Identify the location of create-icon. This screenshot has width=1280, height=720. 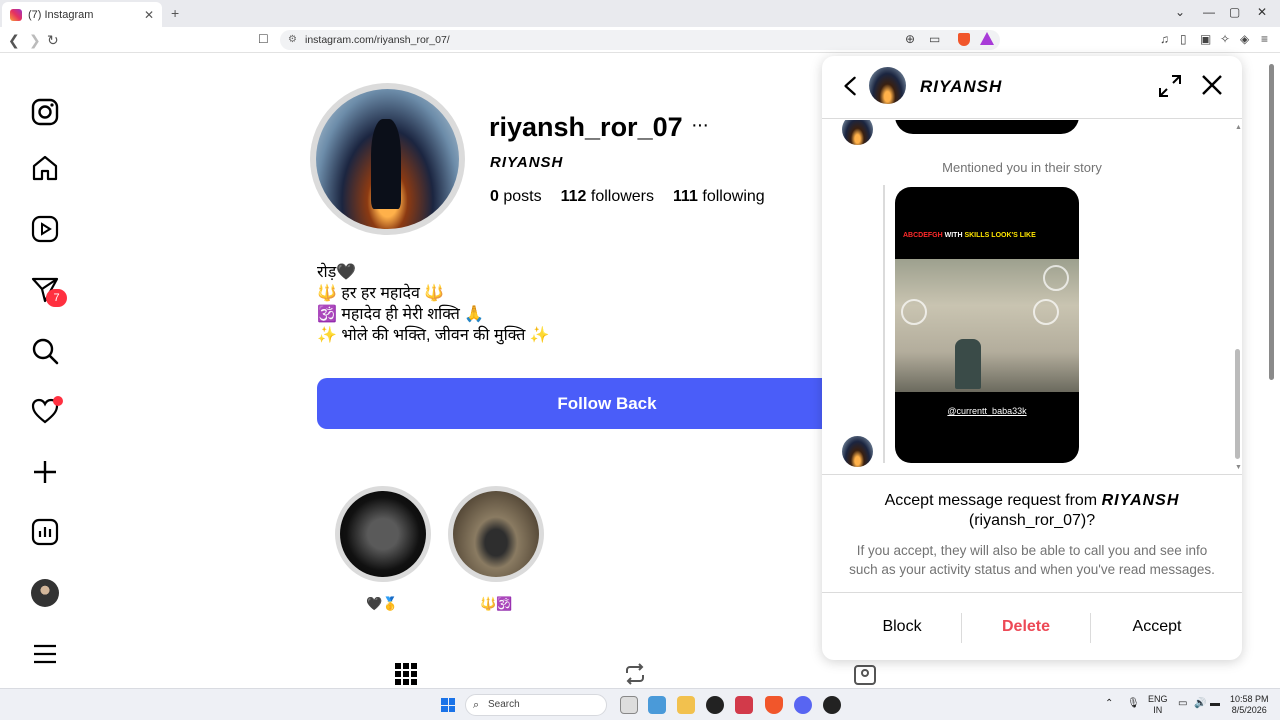
(45, 472).